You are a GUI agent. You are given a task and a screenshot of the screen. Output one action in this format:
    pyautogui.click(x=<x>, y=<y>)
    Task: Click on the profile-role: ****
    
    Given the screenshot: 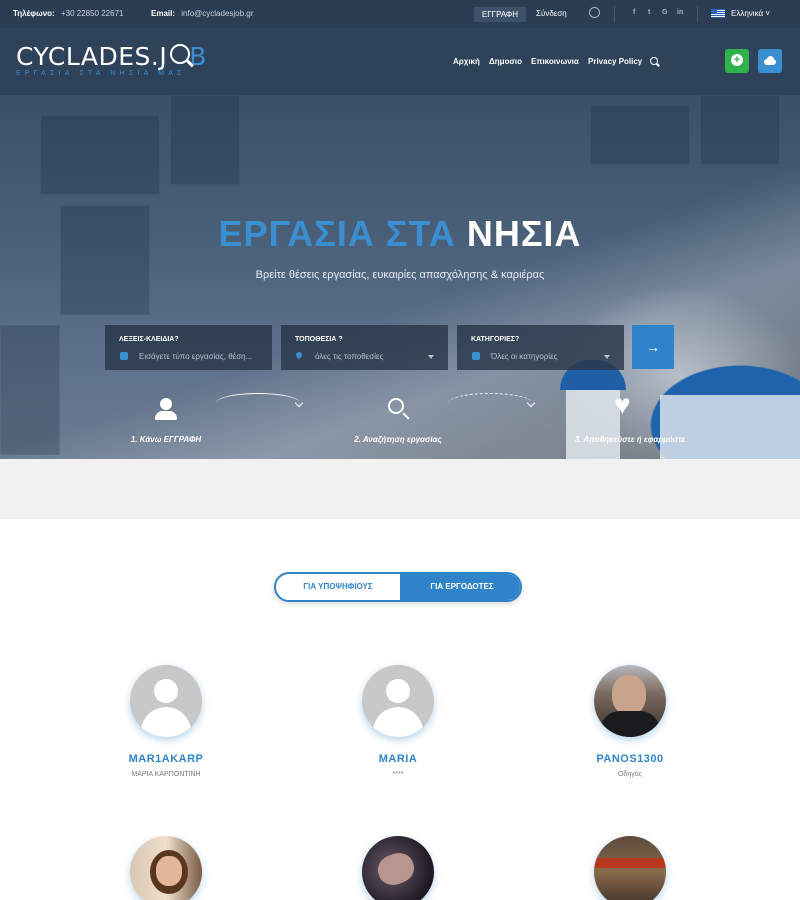 What is the action you would take?
    pyautogui.click(x=398, y=774)
    